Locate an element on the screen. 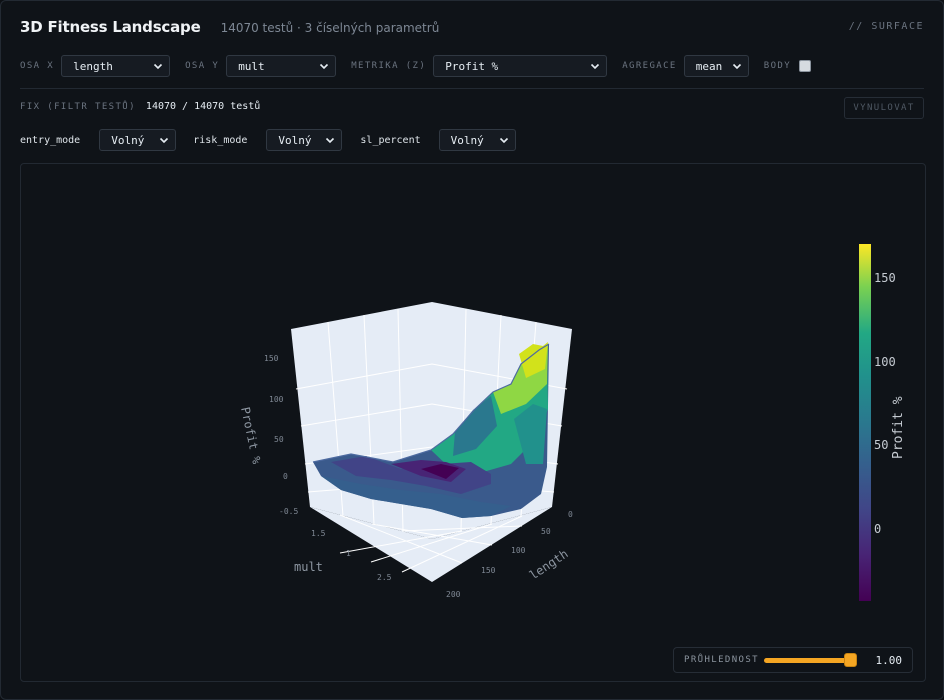  filter-label: FIX (FILTR TESTŮ) is located at coordinates (78, 106).